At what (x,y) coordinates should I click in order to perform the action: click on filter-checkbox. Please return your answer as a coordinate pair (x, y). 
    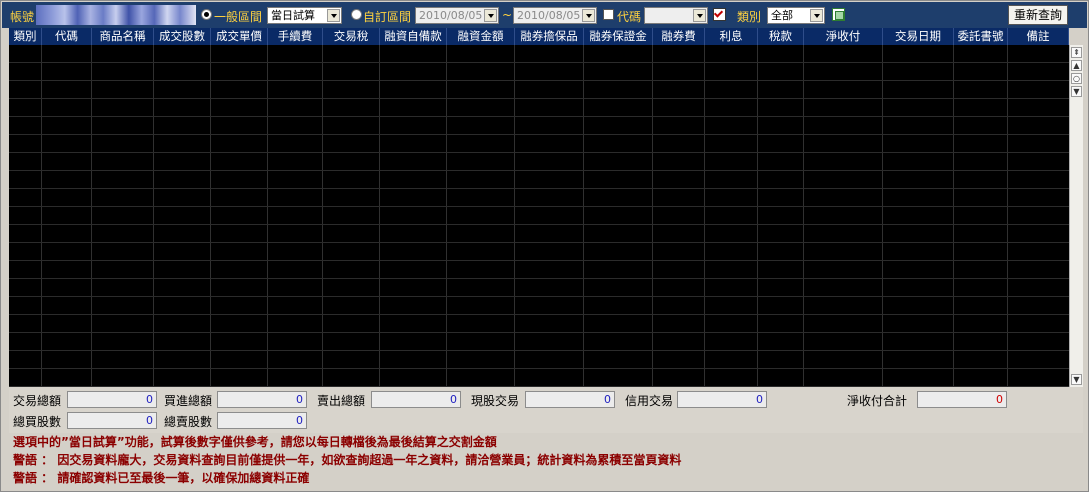
    Looking at the image, I should click on (719, 14).